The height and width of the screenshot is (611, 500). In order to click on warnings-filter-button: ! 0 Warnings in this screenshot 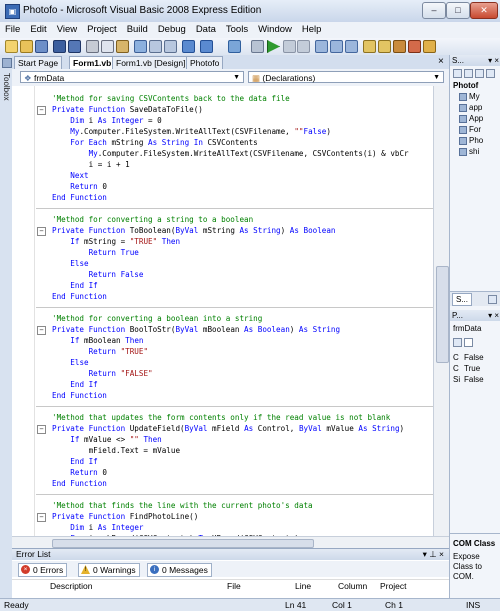, I will do `click(109, 570)`.